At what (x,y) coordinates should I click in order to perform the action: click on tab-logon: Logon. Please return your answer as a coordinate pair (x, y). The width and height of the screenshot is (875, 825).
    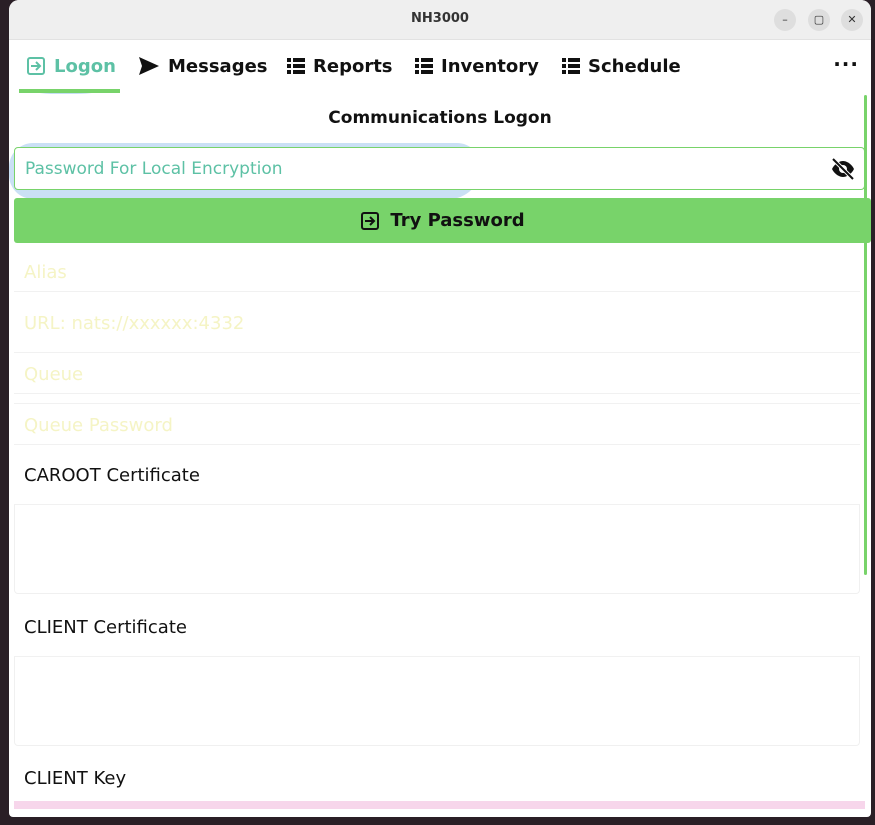
    Looking at the image, I should click on (71, 66).